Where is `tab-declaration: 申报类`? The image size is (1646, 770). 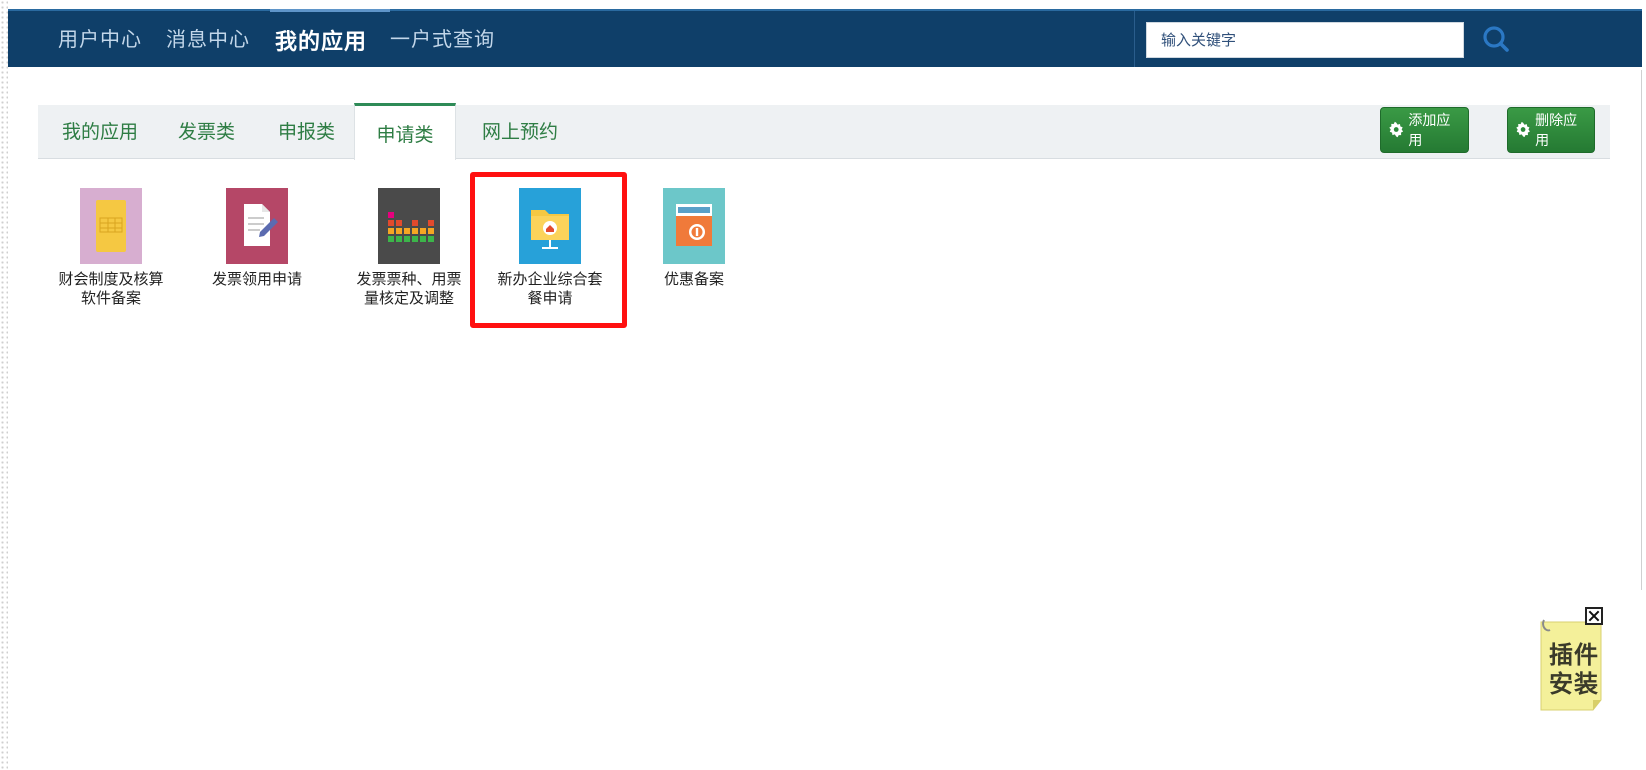 tab-declaration: 申报类 is located at coordinates (306, 130).